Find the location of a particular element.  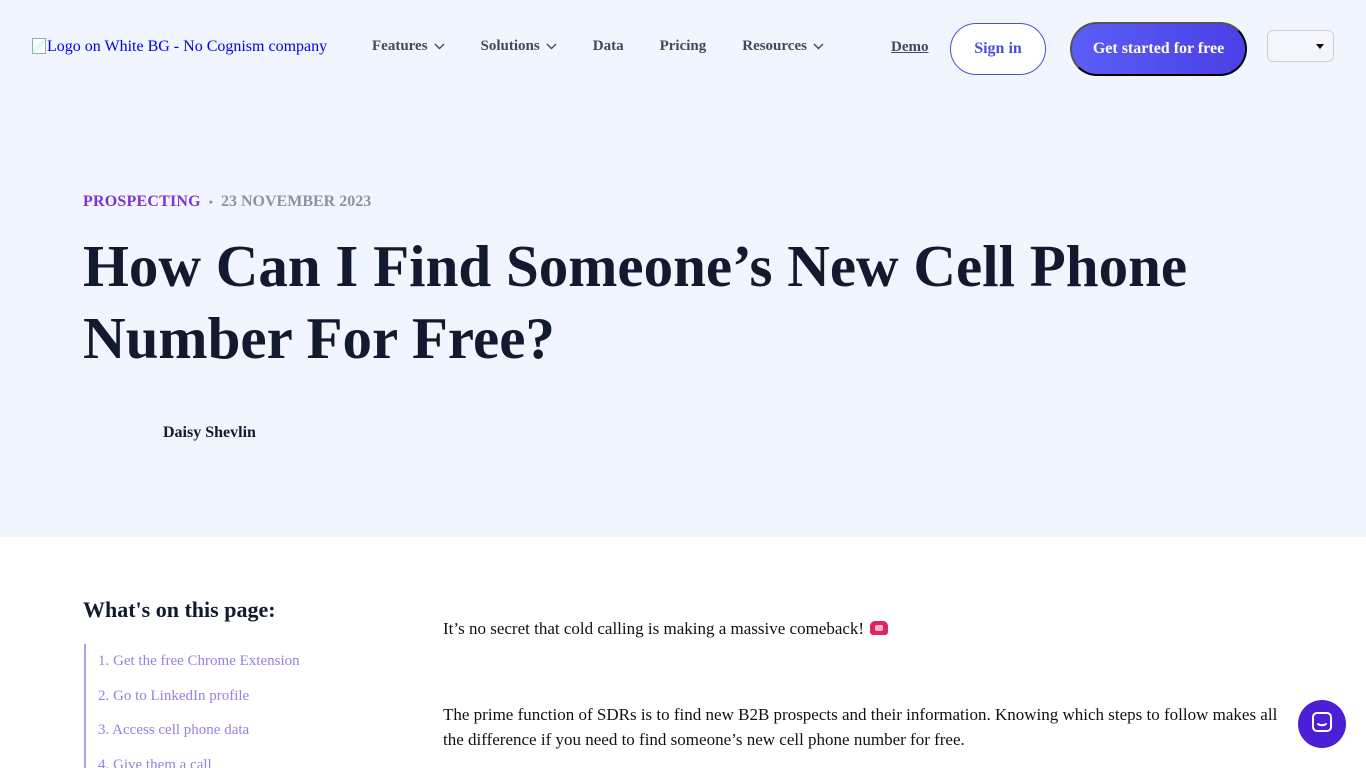

telephone-emoji-icon is located at coordinates (879, 628).